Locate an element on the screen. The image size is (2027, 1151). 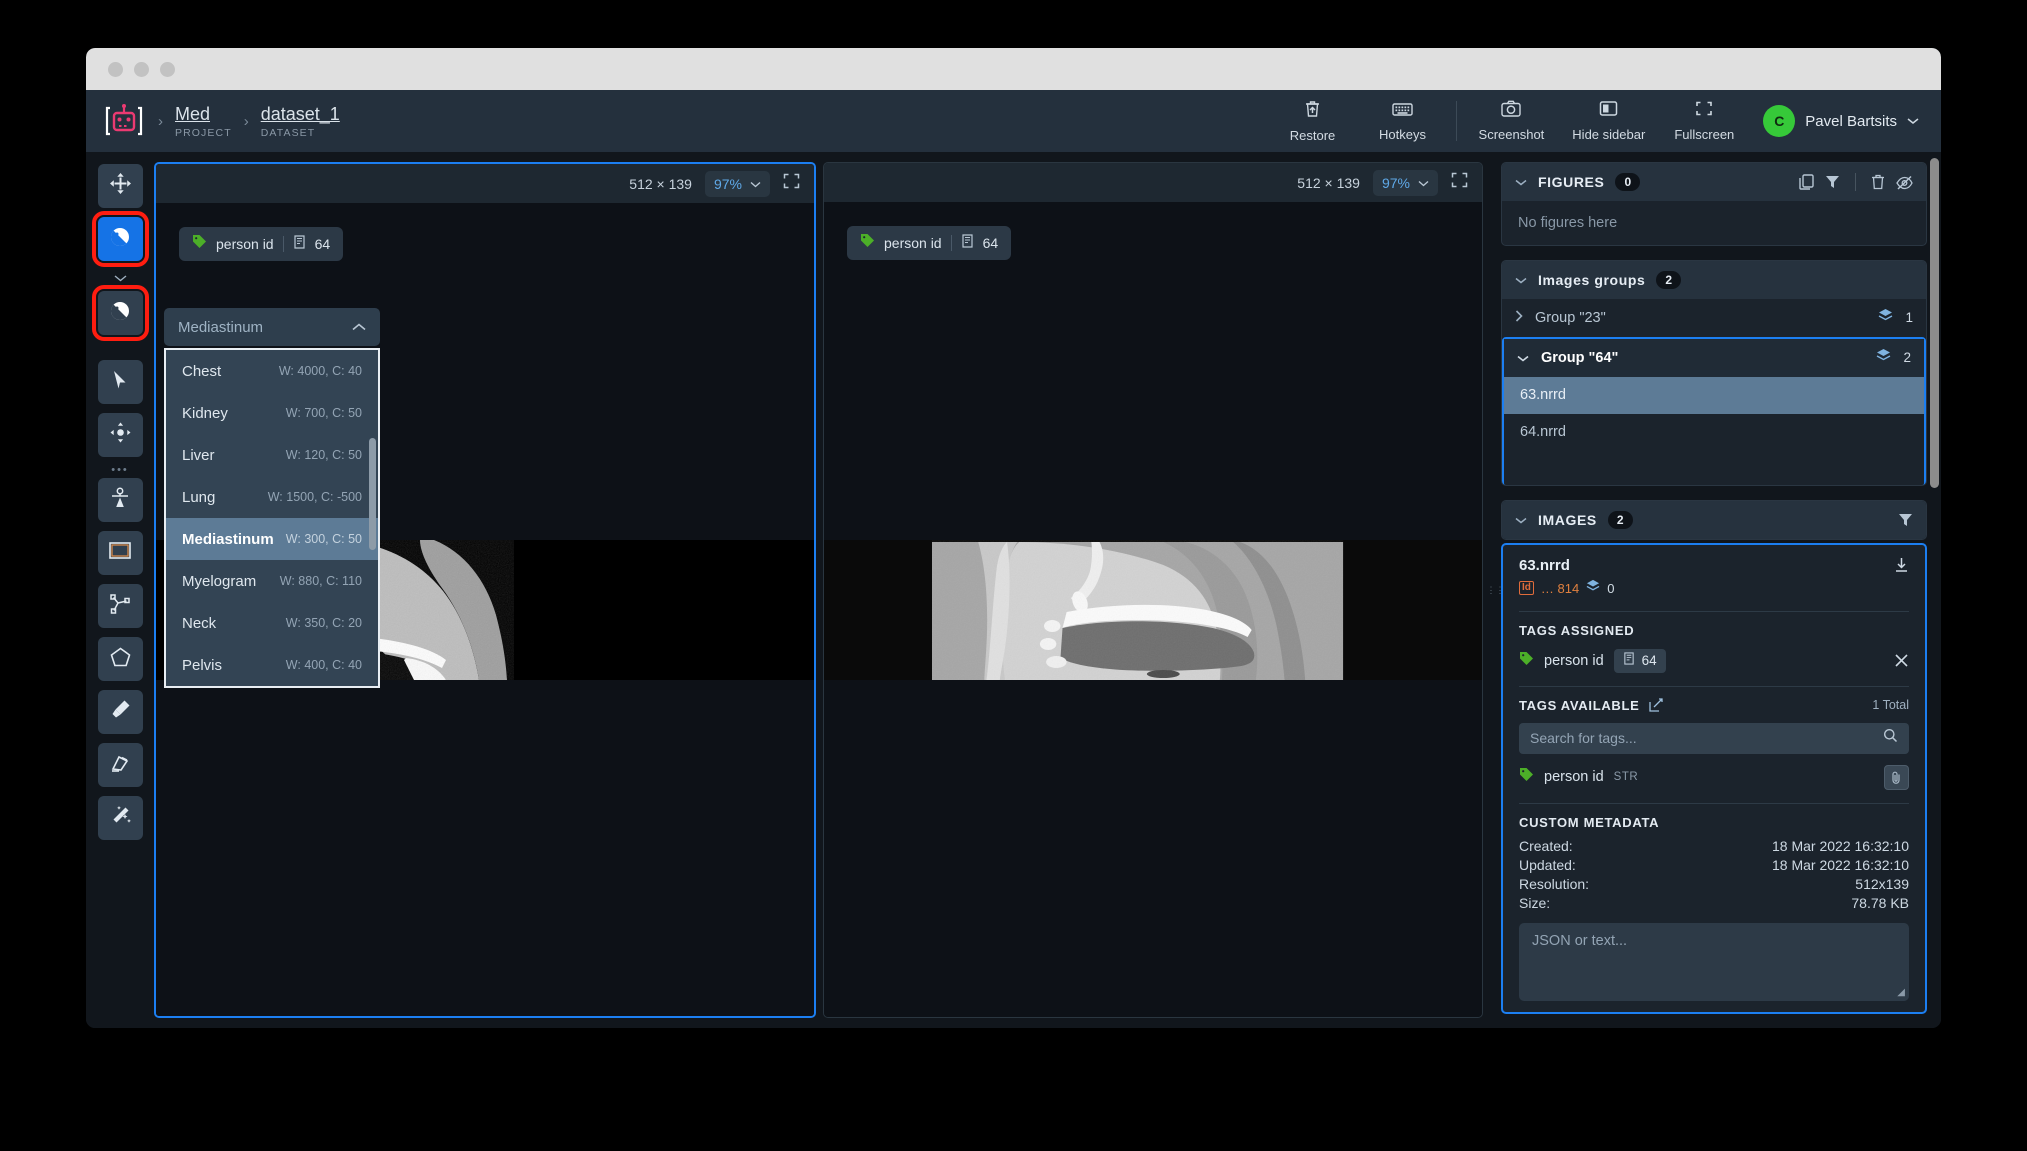
window-level-tool is located at coordinates (120, 239).